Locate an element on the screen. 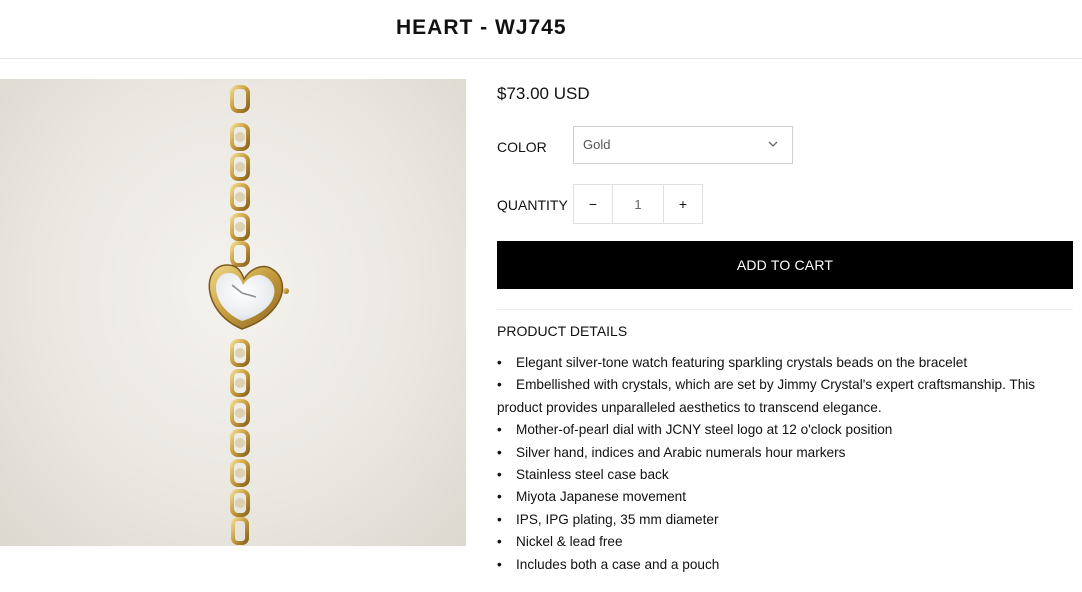 The image size is (1082, 592). list-item: Stainless steel case back is located at coordinates (782, 475).